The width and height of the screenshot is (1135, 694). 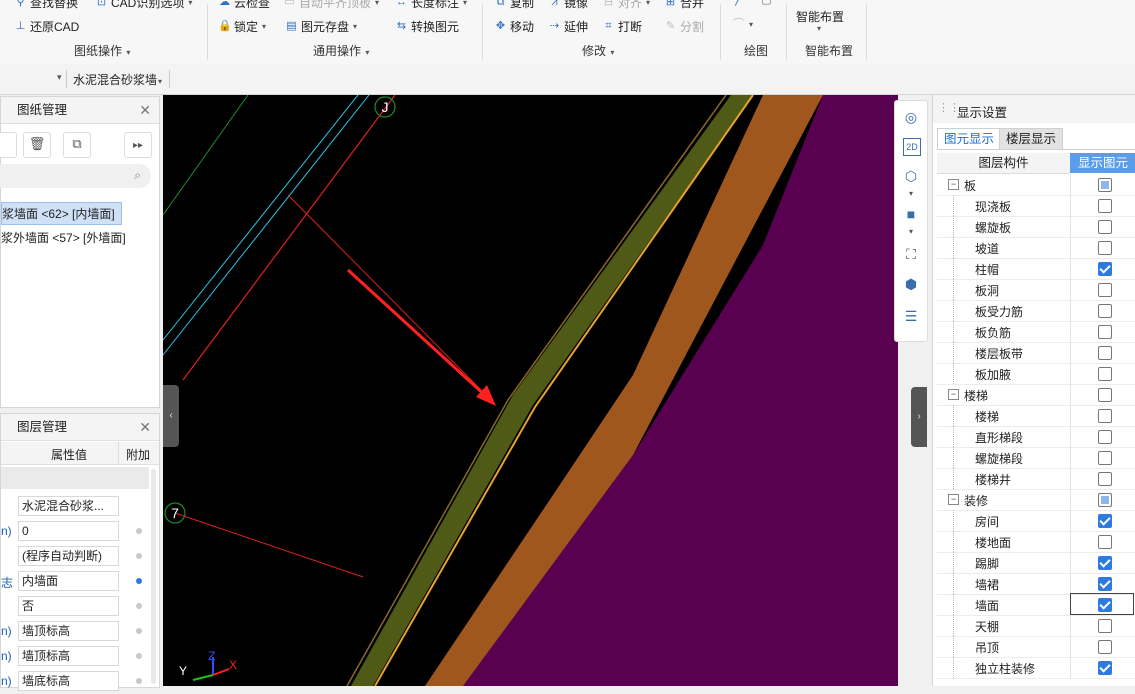 I want to click on auto-flat-slab-button: ▭ 自动平齐顶板 ▾, so click(x=331, y=5).